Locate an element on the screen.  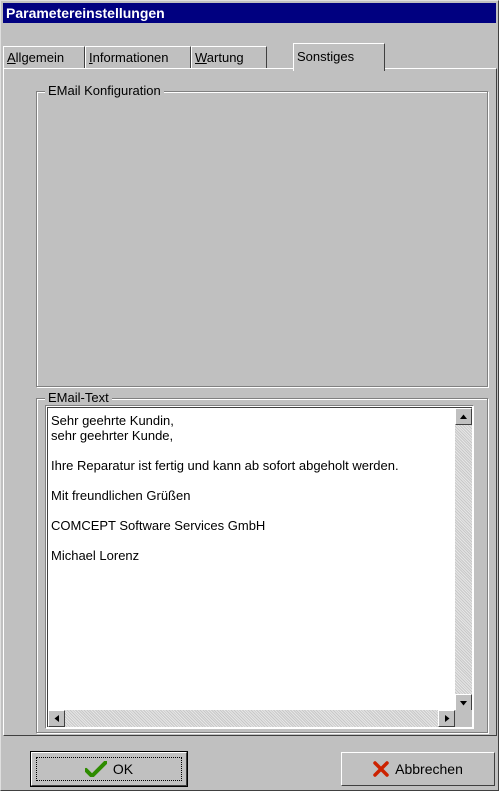
arrow-left-icon is located at coordinates (56, 718).